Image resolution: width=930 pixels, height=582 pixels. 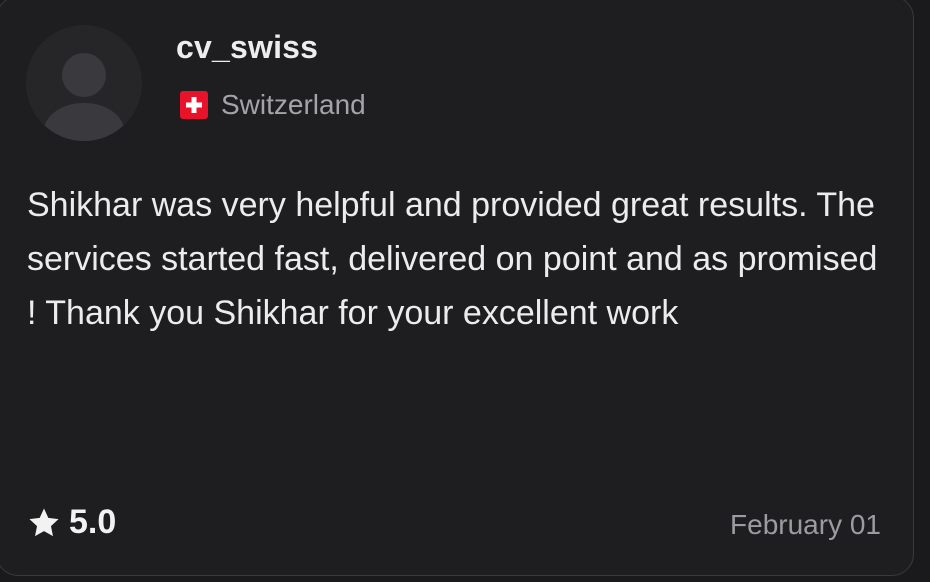 What do you see at coordinates (194, 105) in the screenshot?
I see `switzerland-flag-icon` at bounding box center [194, 105].